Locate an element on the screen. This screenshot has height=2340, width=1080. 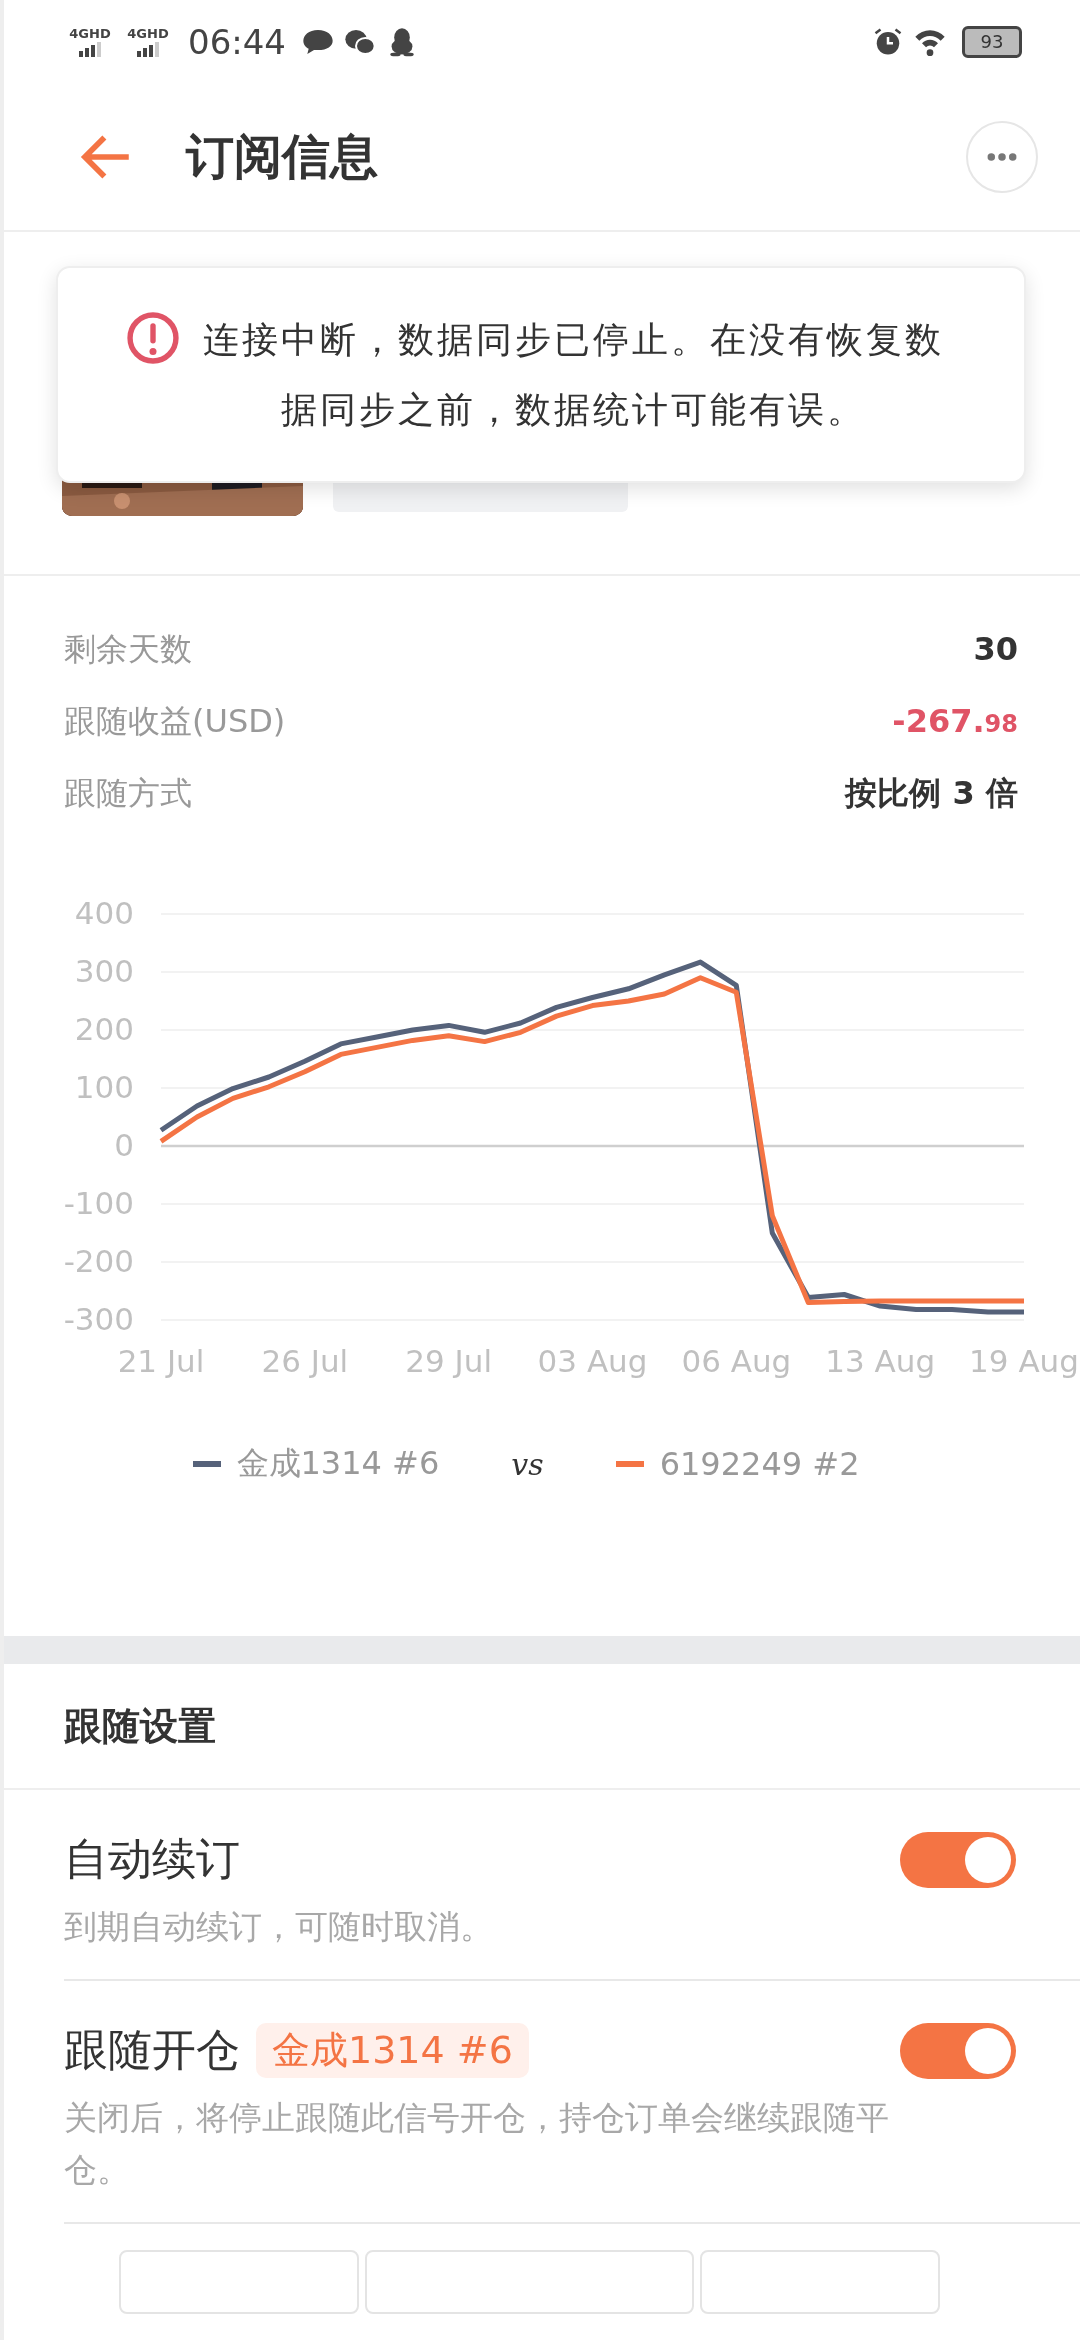
y-axis-label: -300 is located at coordinates (98, 1319).